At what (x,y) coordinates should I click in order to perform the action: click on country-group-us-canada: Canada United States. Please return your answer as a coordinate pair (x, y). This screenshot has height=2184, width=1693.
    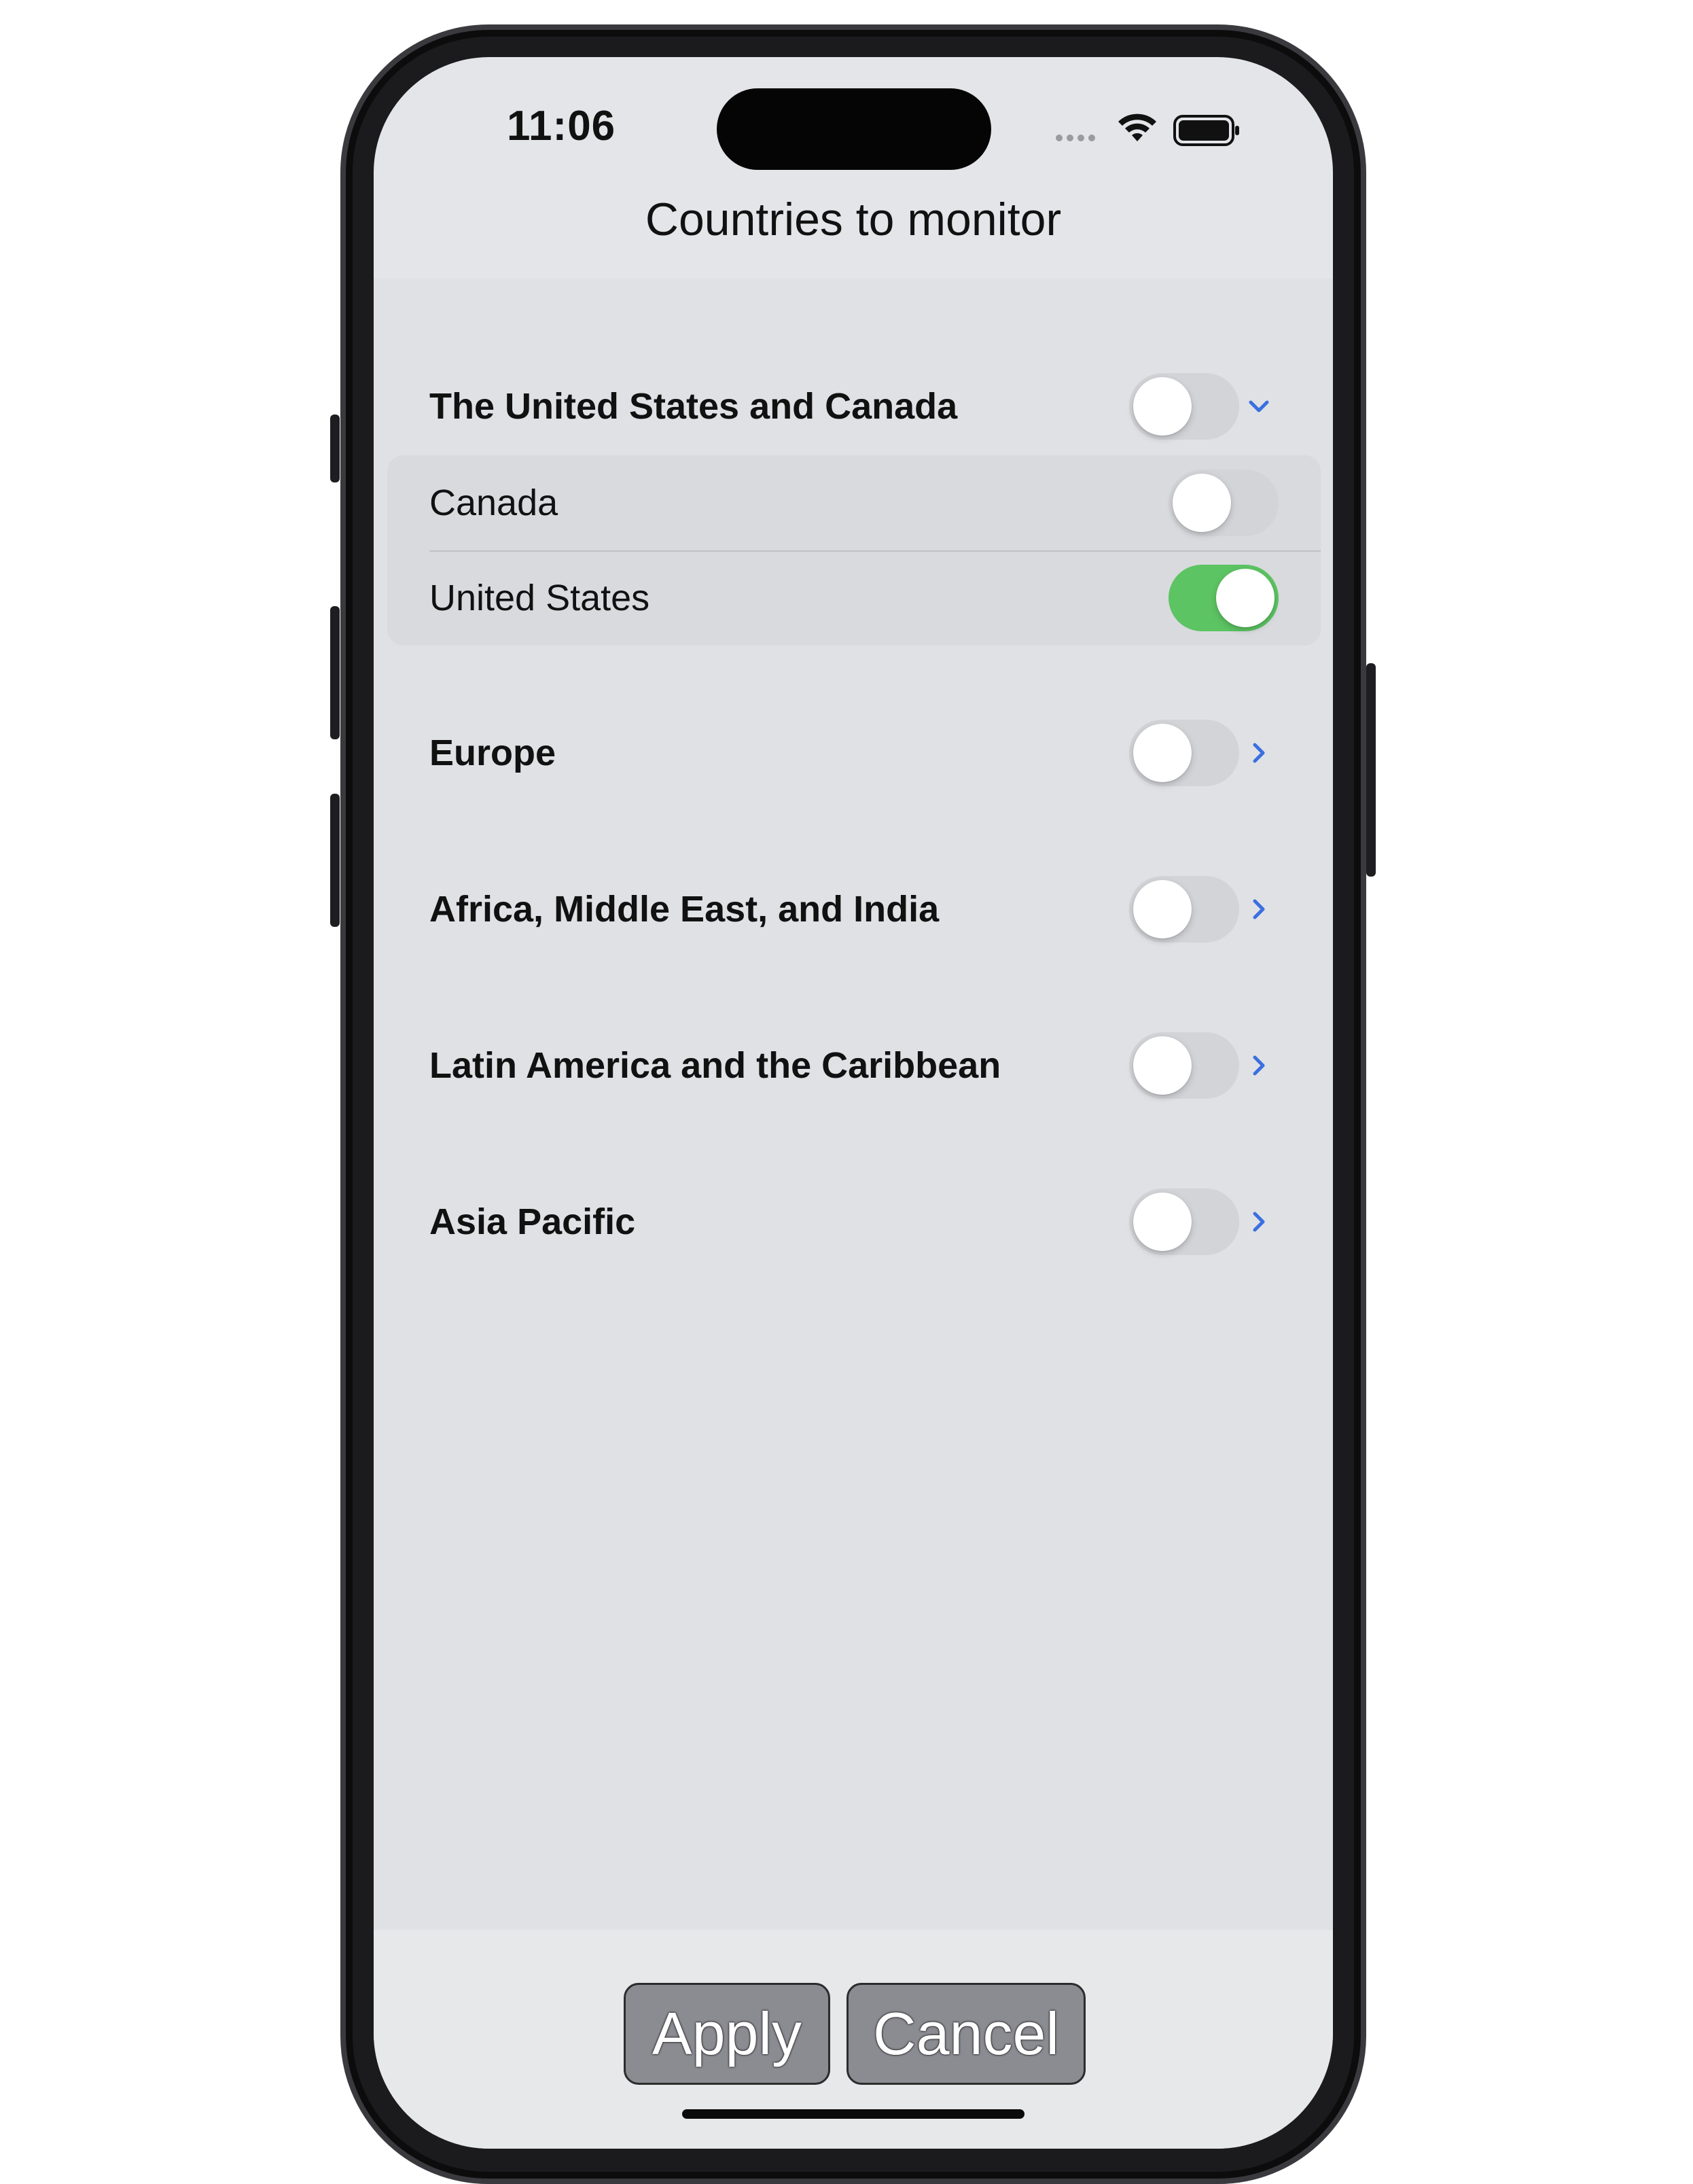
    Looking at the image, I should click on (854, 550).